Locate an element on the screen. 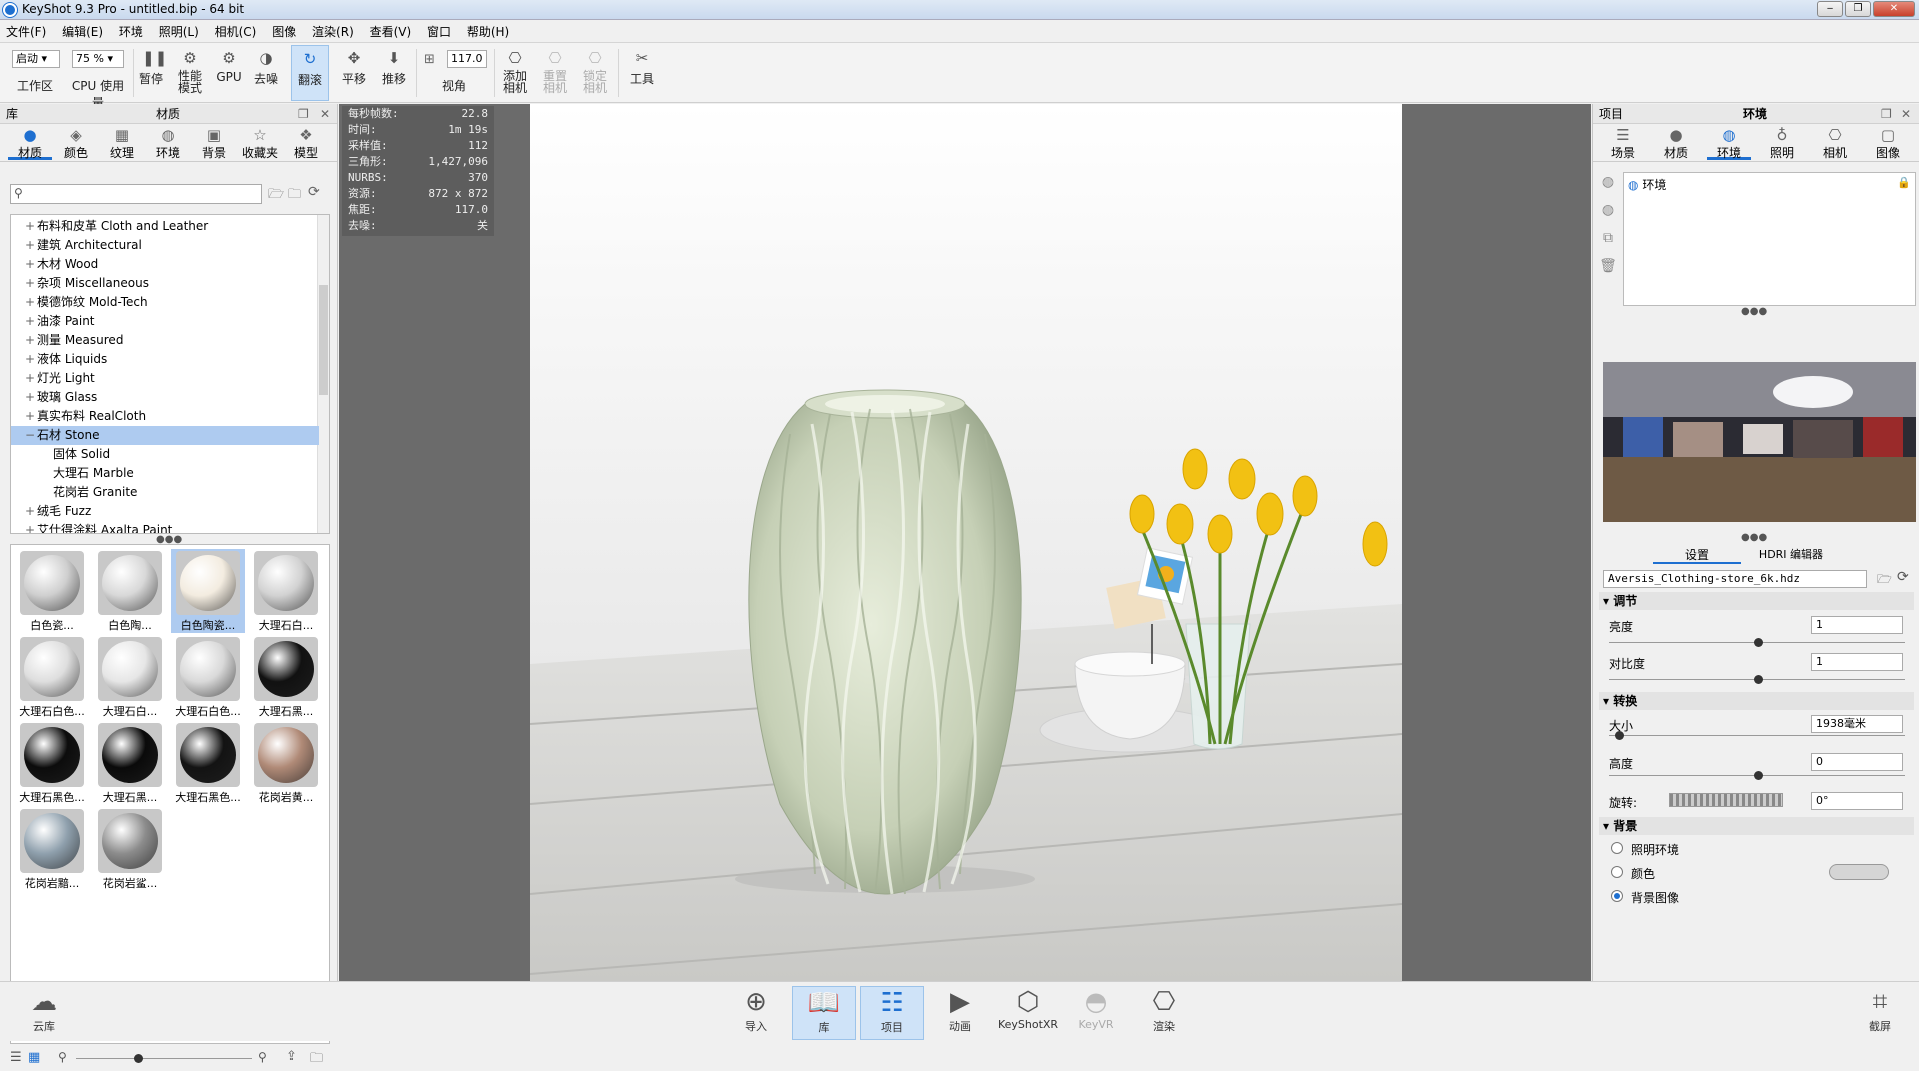  tab-lighting: ♁ 照明 is located at coordinates (1782, 143).